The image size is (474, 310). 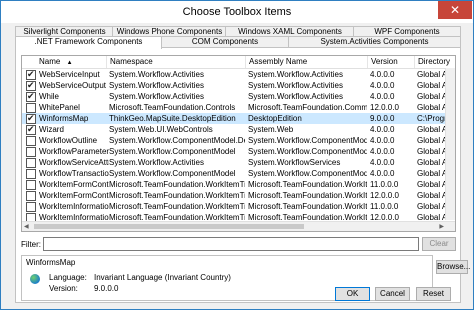 What do you see at coordinates (374, 41) in the screenshot?
I see `tab-system-activities: System.Activities Components` at bounding box center [374, 41].